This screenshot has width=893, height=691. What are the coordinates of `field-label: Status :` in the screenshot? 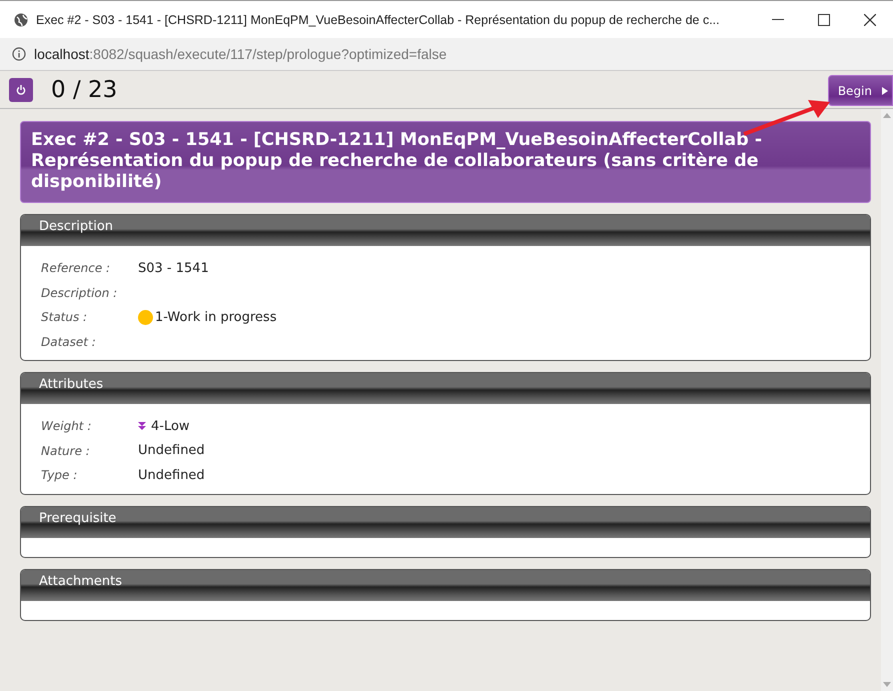 It's located at (64, 317).